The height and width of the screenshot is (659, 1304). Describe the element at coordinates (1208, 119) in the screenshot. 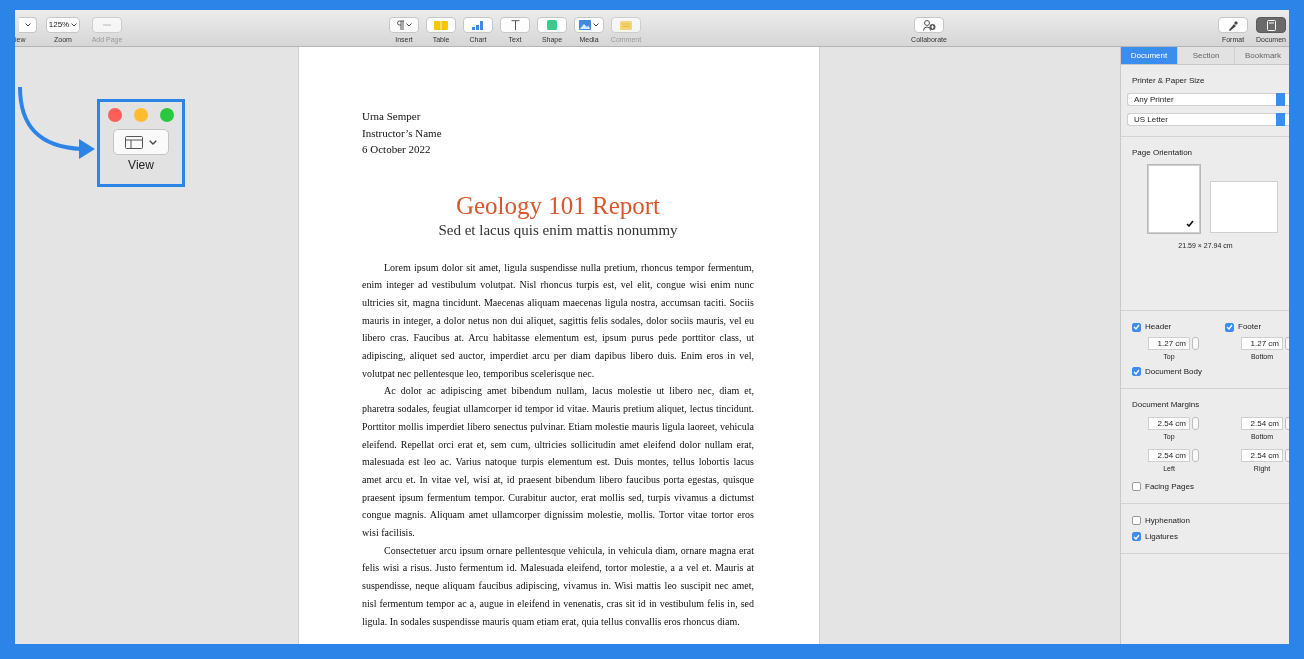

I see `paper-size-dropdown: US Letter` at that location.